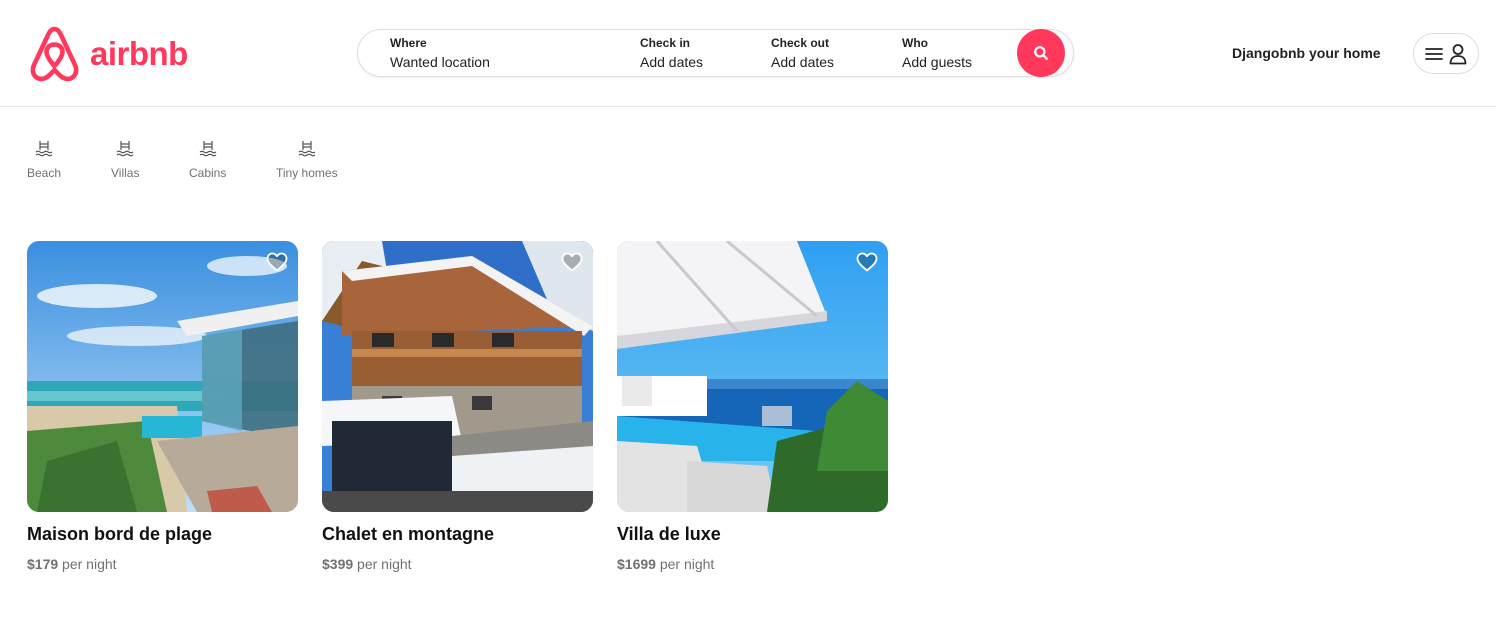 This screenshot has height=620, width=1496. Describe the element at coordinates (208, 173) in the screenshot. I see `category-label: Cabins` at that location.